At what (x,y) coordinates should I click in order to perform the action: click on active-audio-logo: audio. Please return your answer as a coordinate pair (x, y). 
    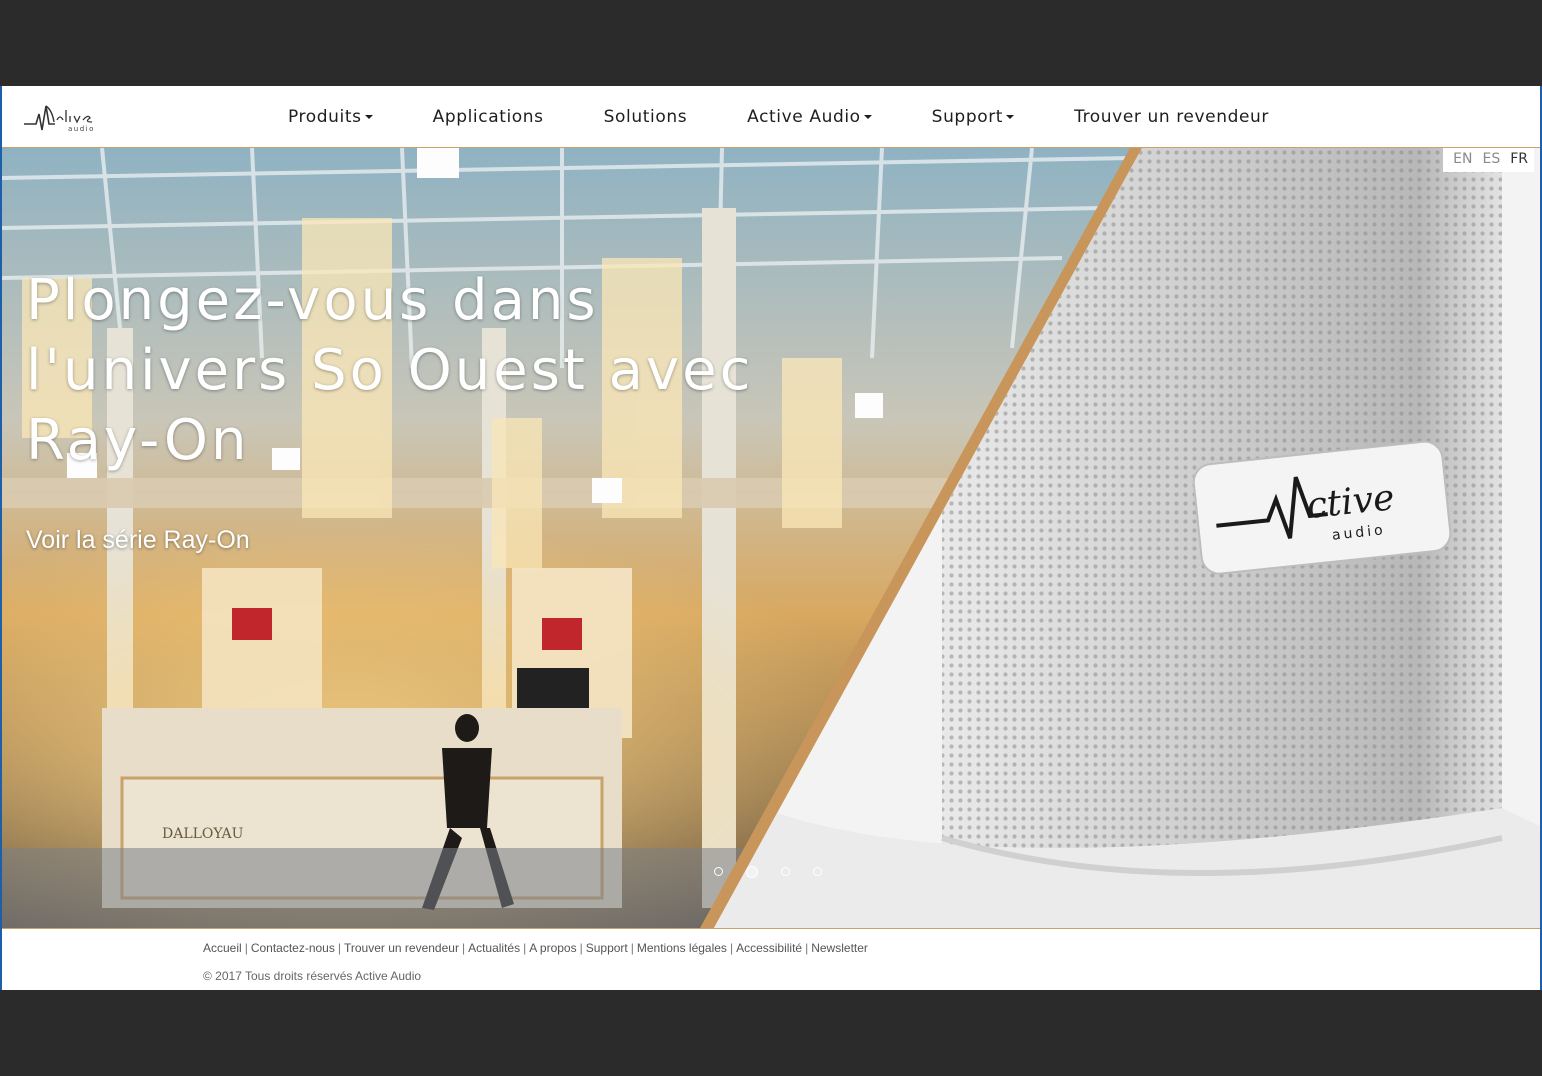
    Looking at the image, I should click on (62, 116).